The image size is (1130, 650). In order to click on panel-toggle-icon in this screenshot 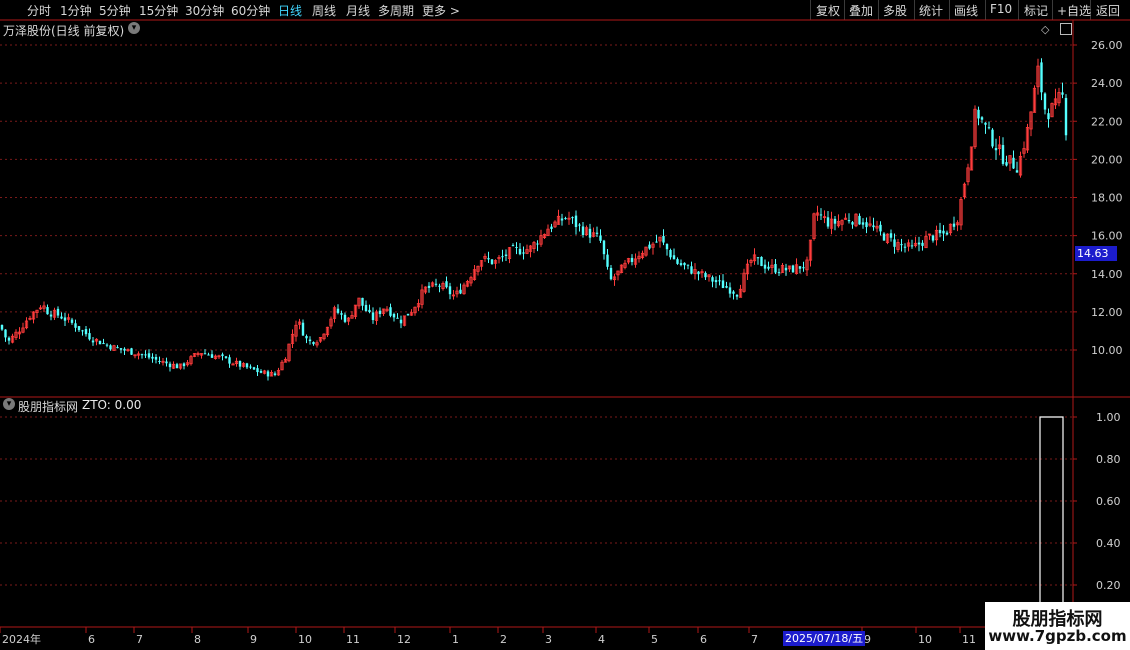, I will do `click(1066, 29)`.